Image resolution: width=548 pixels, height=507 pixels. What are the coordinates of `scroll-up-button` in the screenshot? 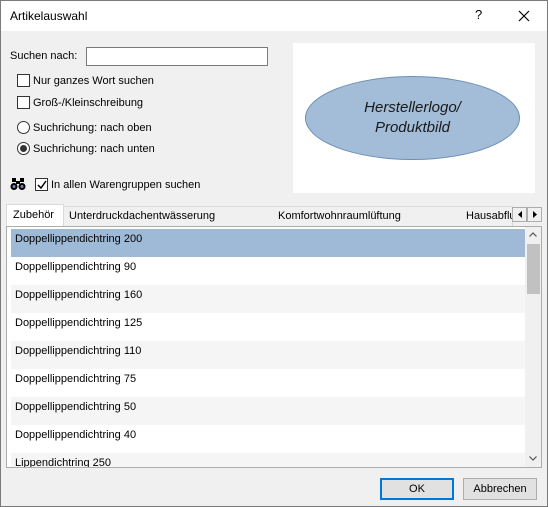 It's located at (533, 235).